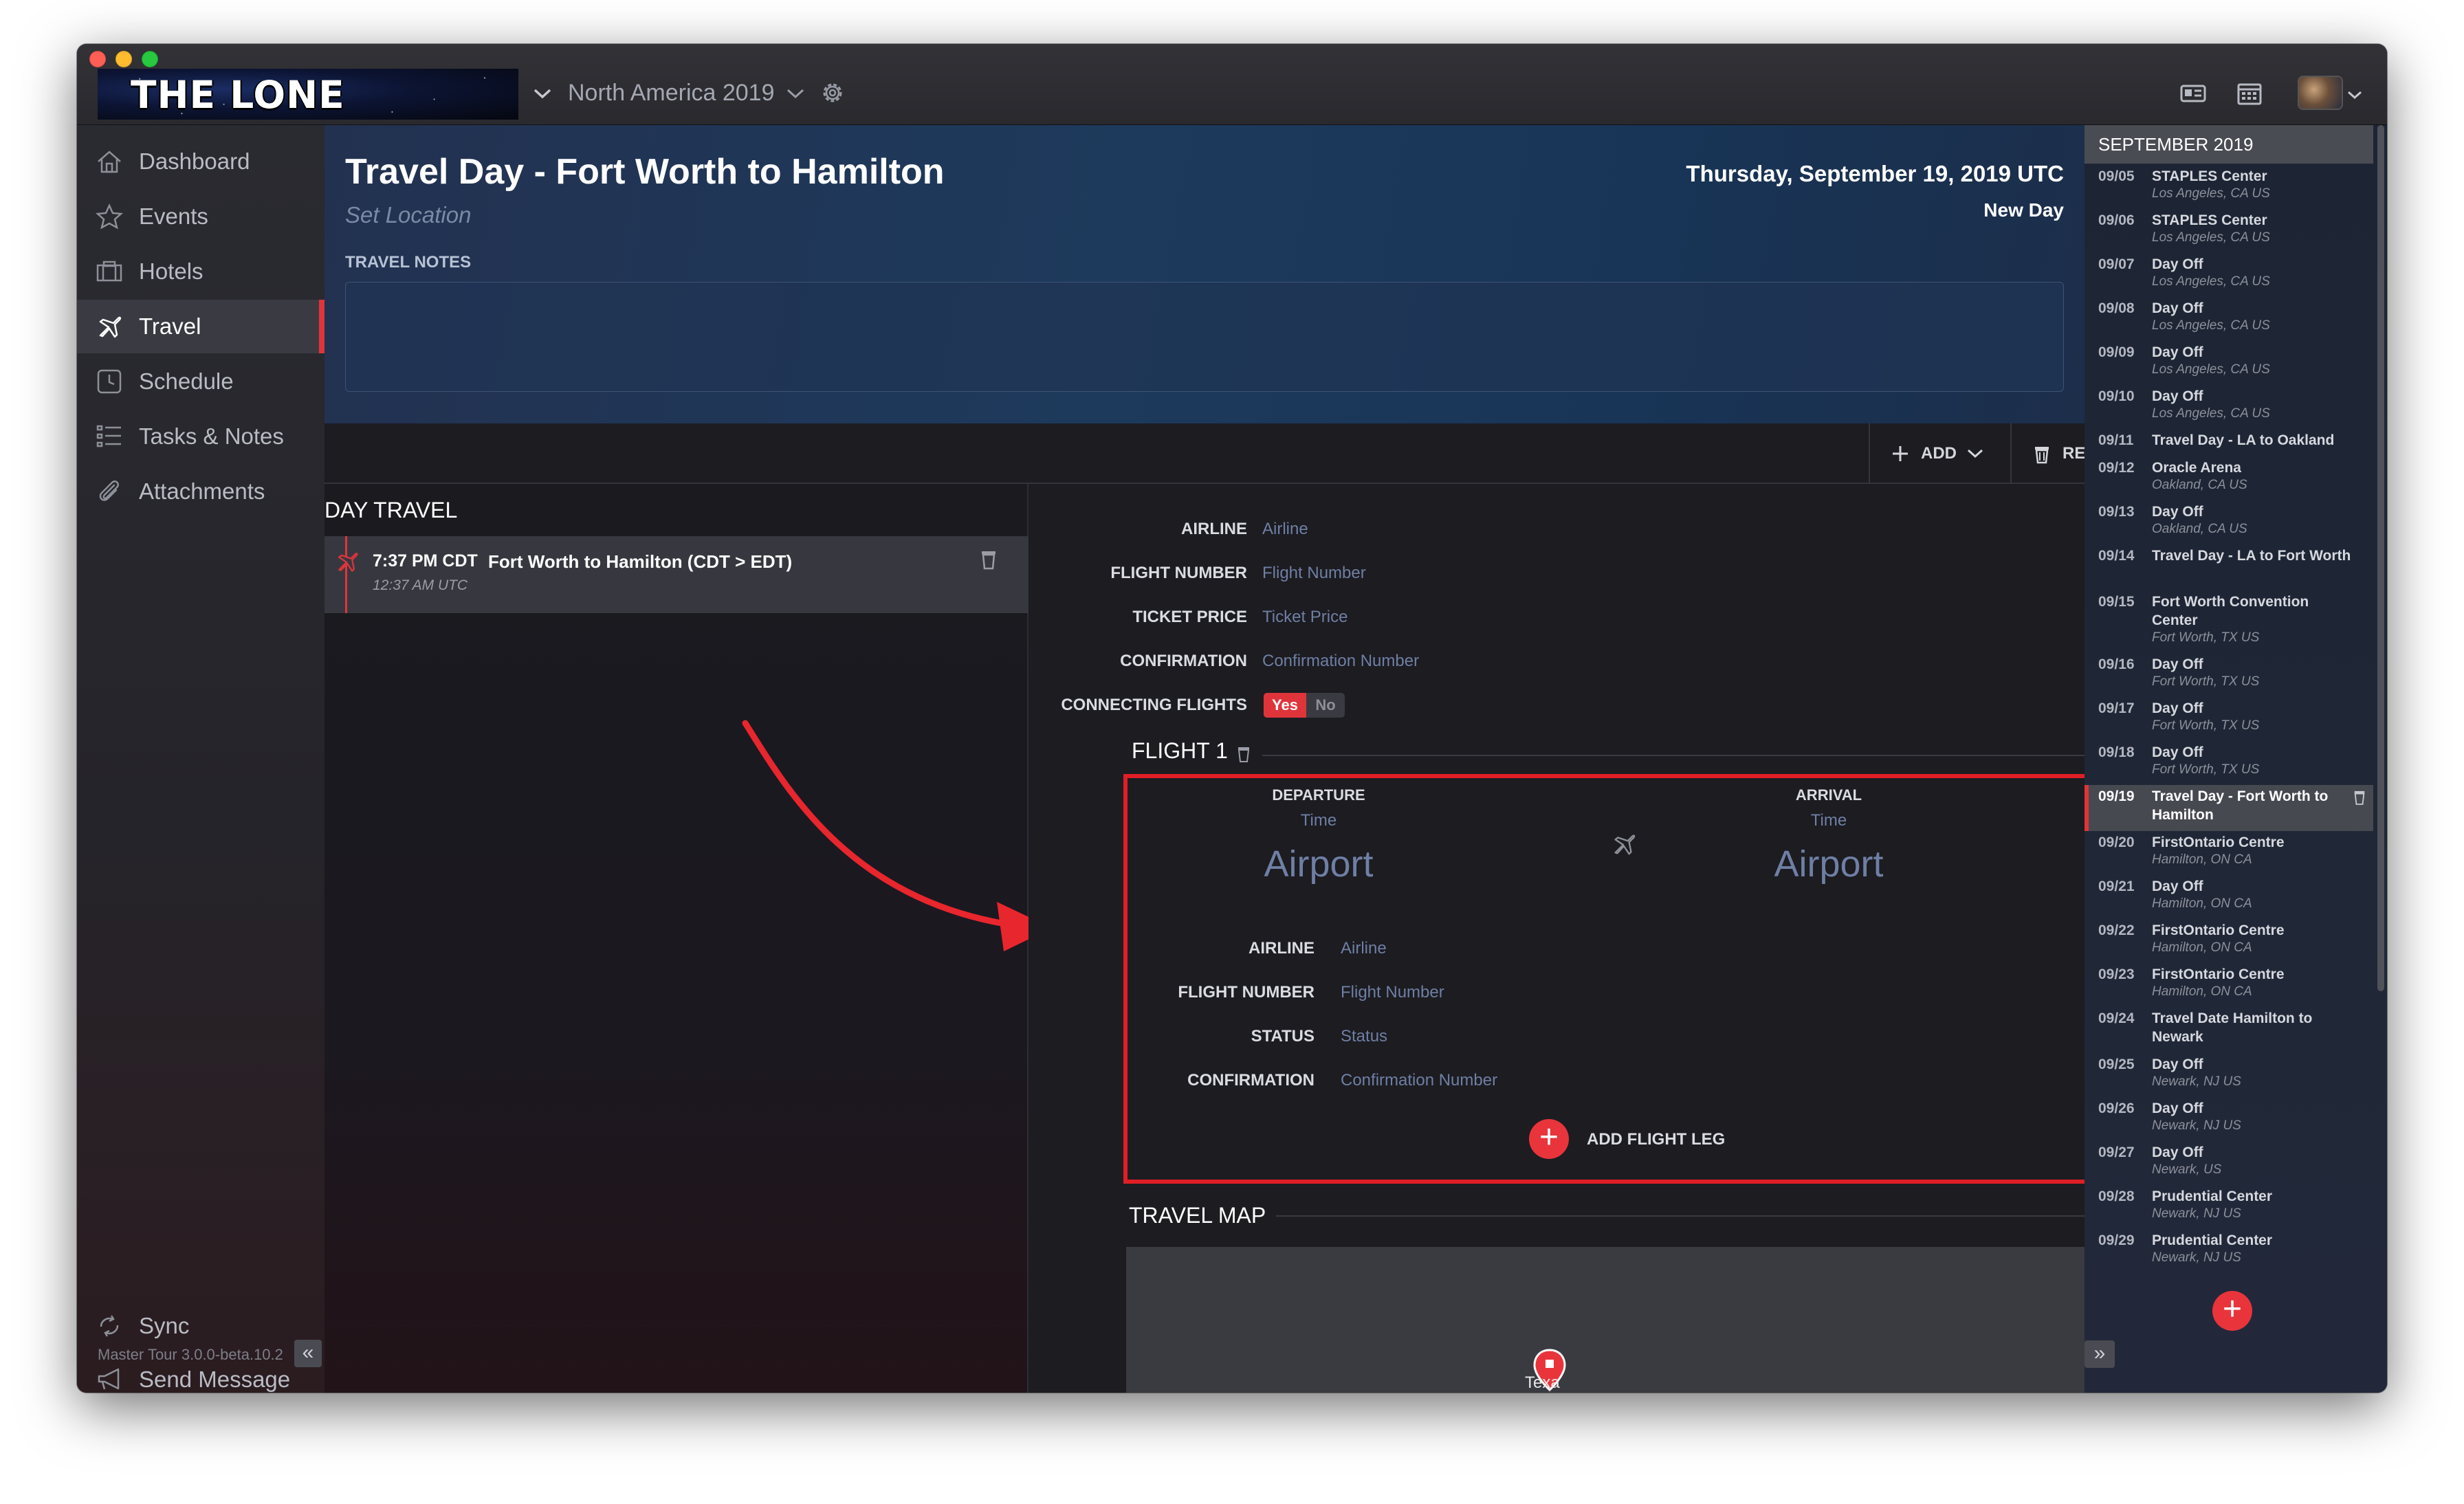 The height and width of the screenshot is (1504, 2464). Describe the element at coordinates (200, 326) in the screenshot. I see `sidebar-item-travel: Travel` at that location.